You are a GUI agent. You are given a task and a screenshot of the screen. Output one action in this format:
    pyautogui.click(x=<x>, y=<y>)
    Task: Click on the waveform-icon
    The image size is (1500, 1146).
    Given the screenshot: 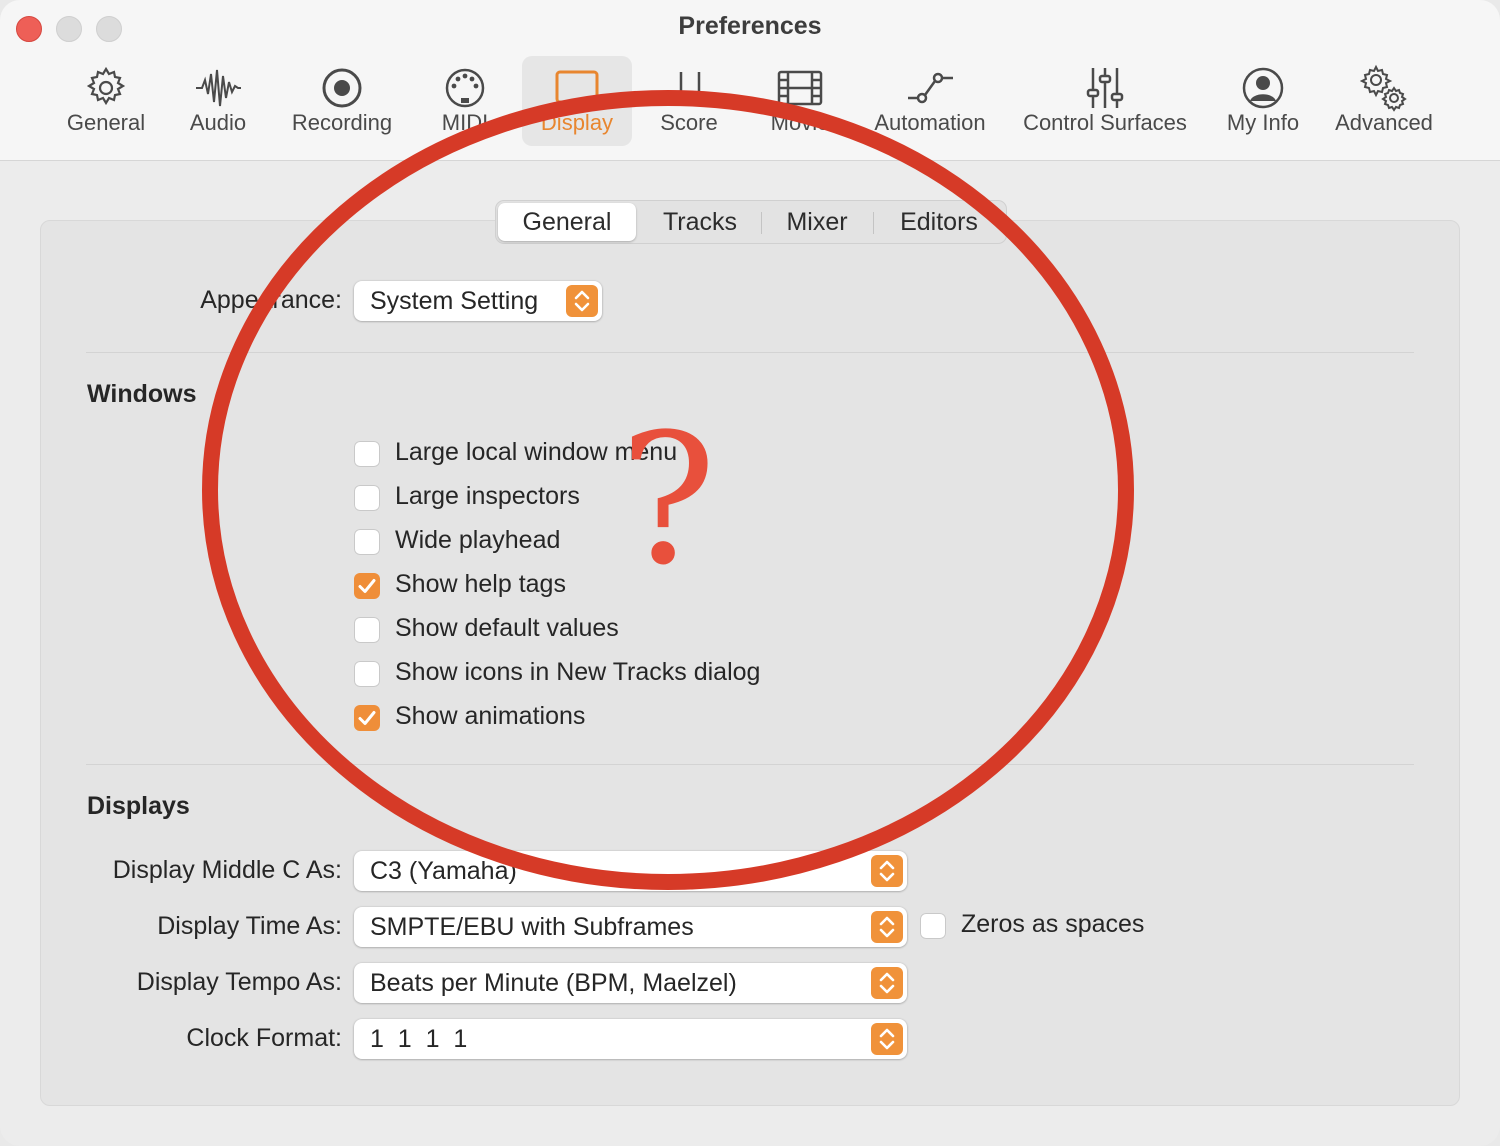 What is the action you would take?
    pyautogui.click(x=218, y=88)
    